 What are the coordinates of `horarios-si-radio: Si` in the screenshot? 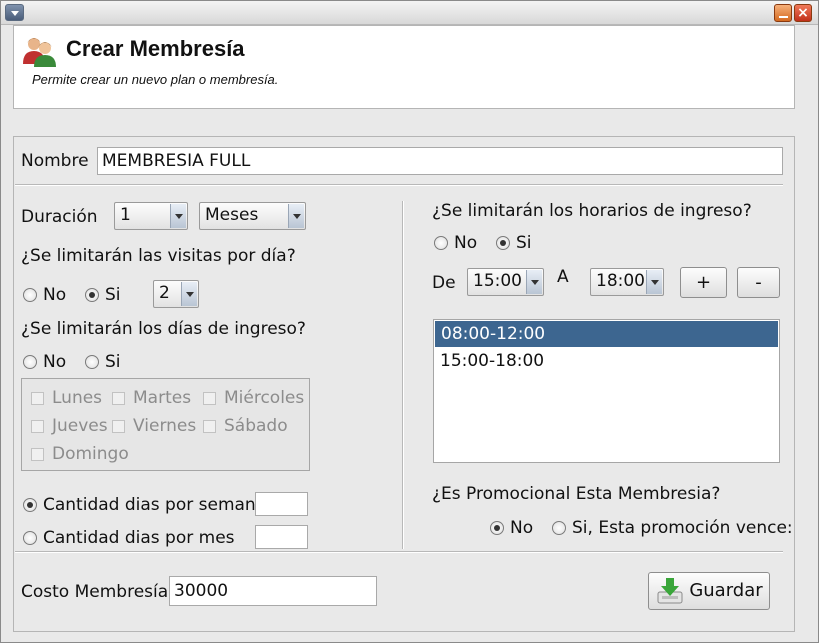 It's located at (514, 243).